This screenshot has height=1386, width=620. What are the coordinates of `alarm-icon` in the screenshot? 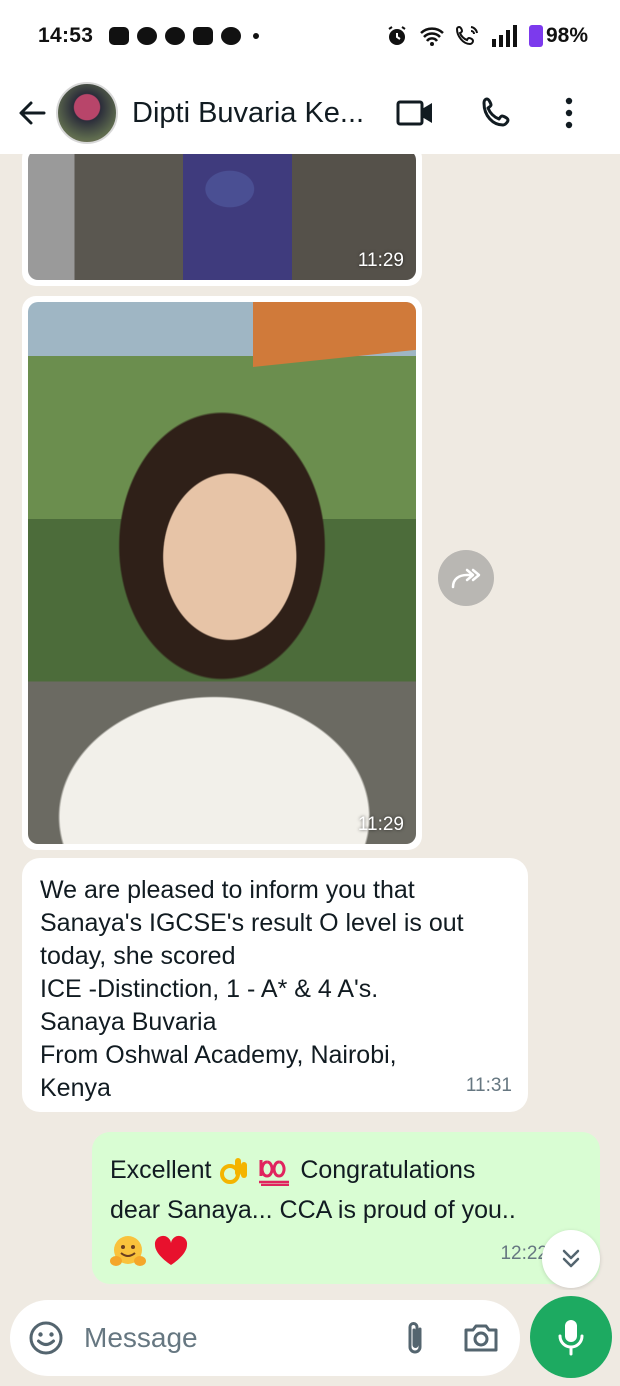 It's located at (397, 35).